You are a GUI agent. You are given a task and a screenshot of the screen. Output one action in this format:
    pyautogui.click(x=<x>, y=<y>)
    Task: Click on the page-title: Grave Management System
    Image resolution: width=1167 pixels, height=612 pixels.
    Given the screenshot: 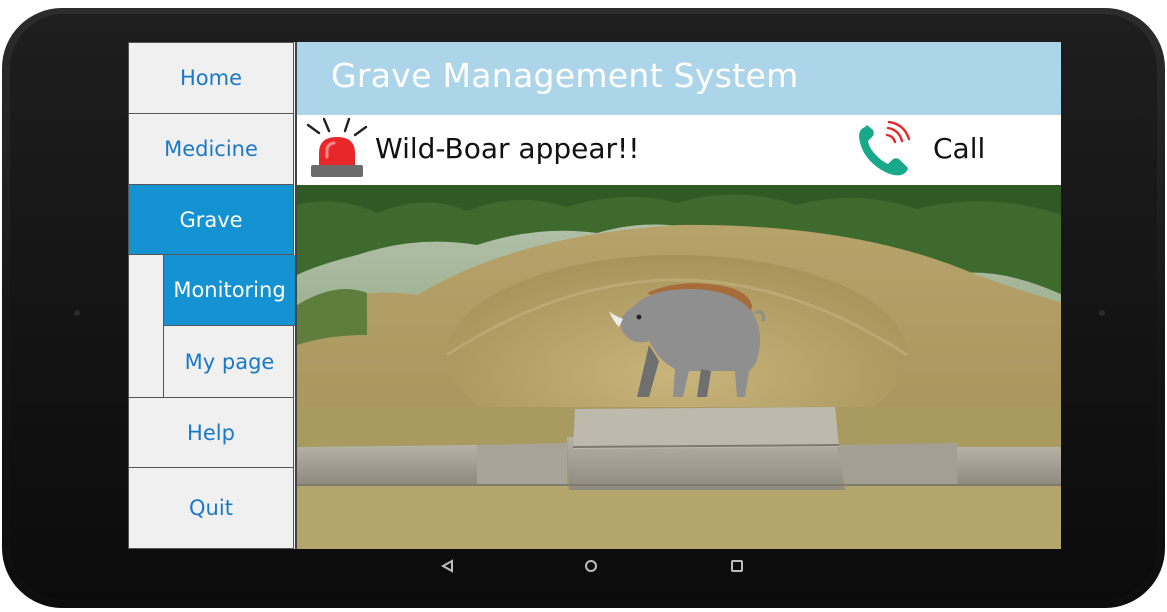 What is the action you would take?
    pyautogui.click(x=565, y=75)
    